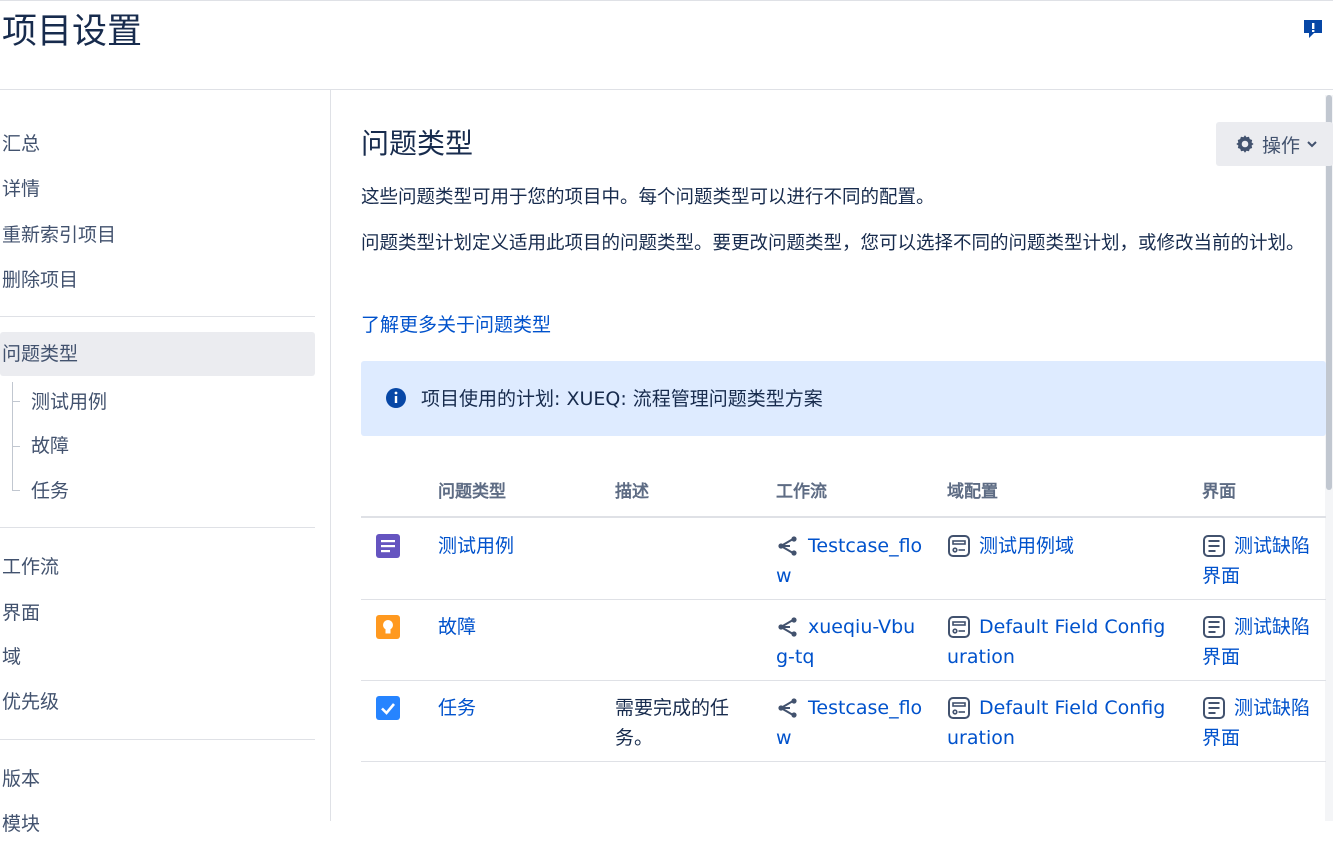 Image resolution: width=1333 pixels, height=846 pixels. What do you see at coordinates (457, 627) in the screenshot?
I see `issue-type-link-bug: 故障` at bounding box center [457, 627].